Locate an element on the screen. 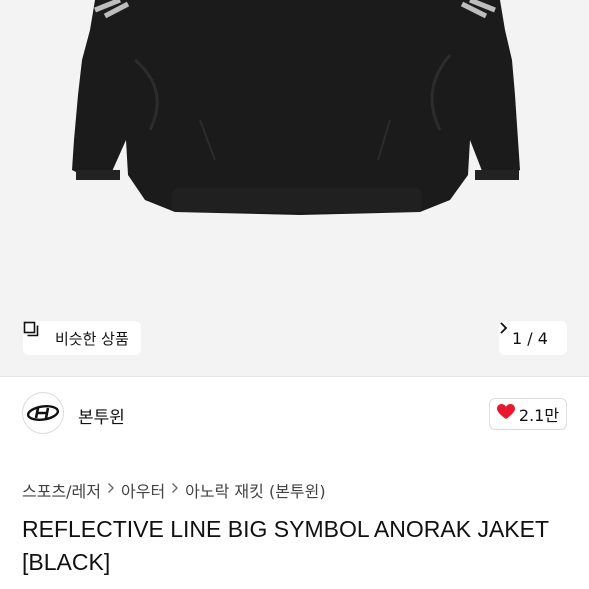  similar-items-button: 비슷한 상품 is located at coordinates (82, 338).